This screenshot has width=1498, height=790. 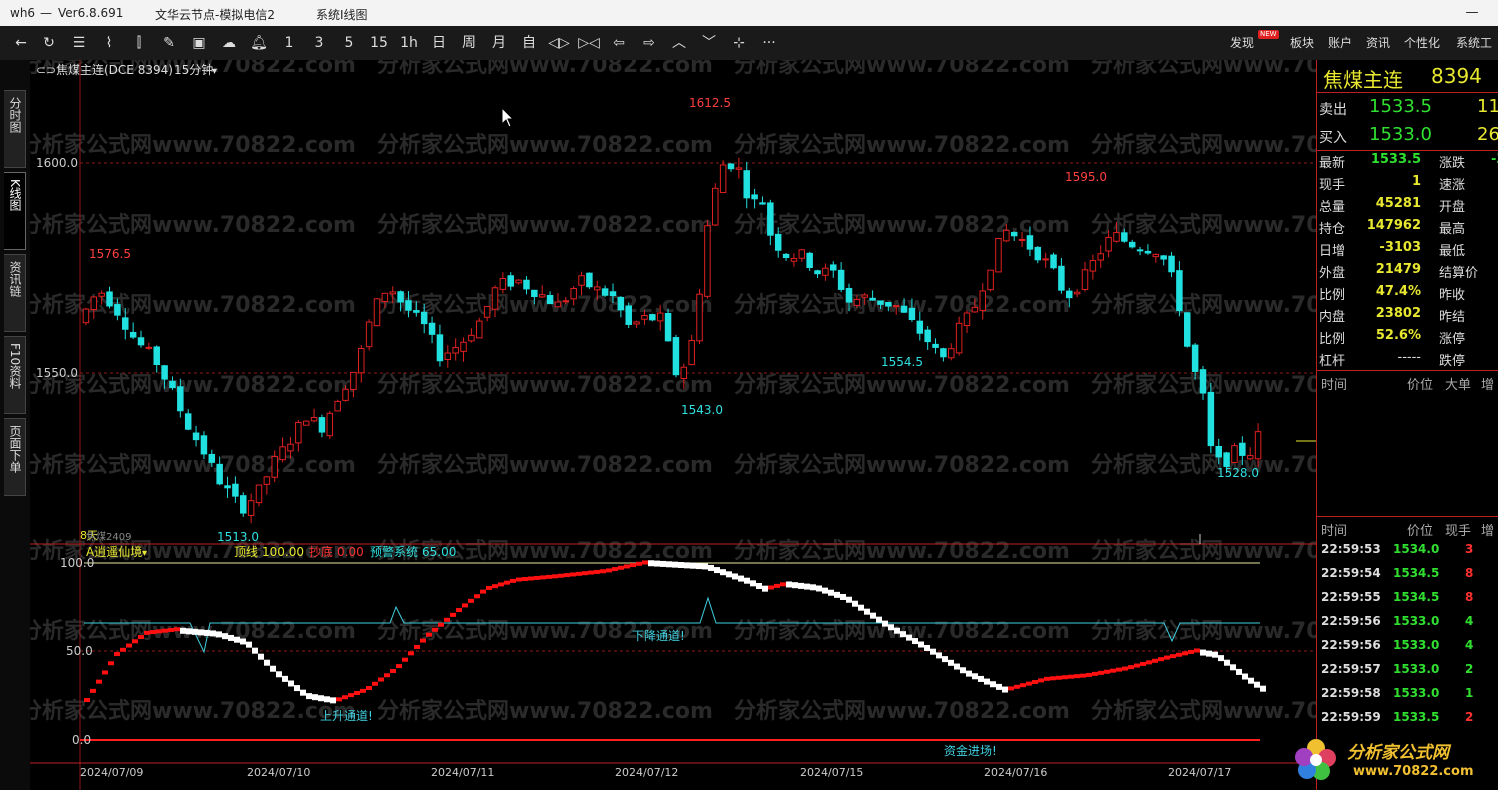 What do you see at coordinates (229, 43) in the screenshot?
I see `cloud-icon: ☁` at bounding box center [229, 43].